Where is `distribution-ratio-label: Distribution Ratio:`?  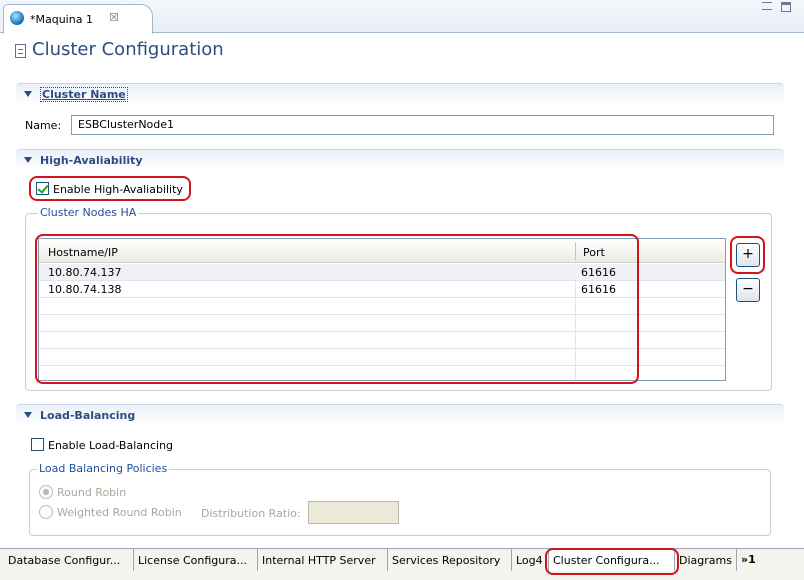 distribution-ratio-label: Distribution Ratio: is located at coordinates (251, 513).